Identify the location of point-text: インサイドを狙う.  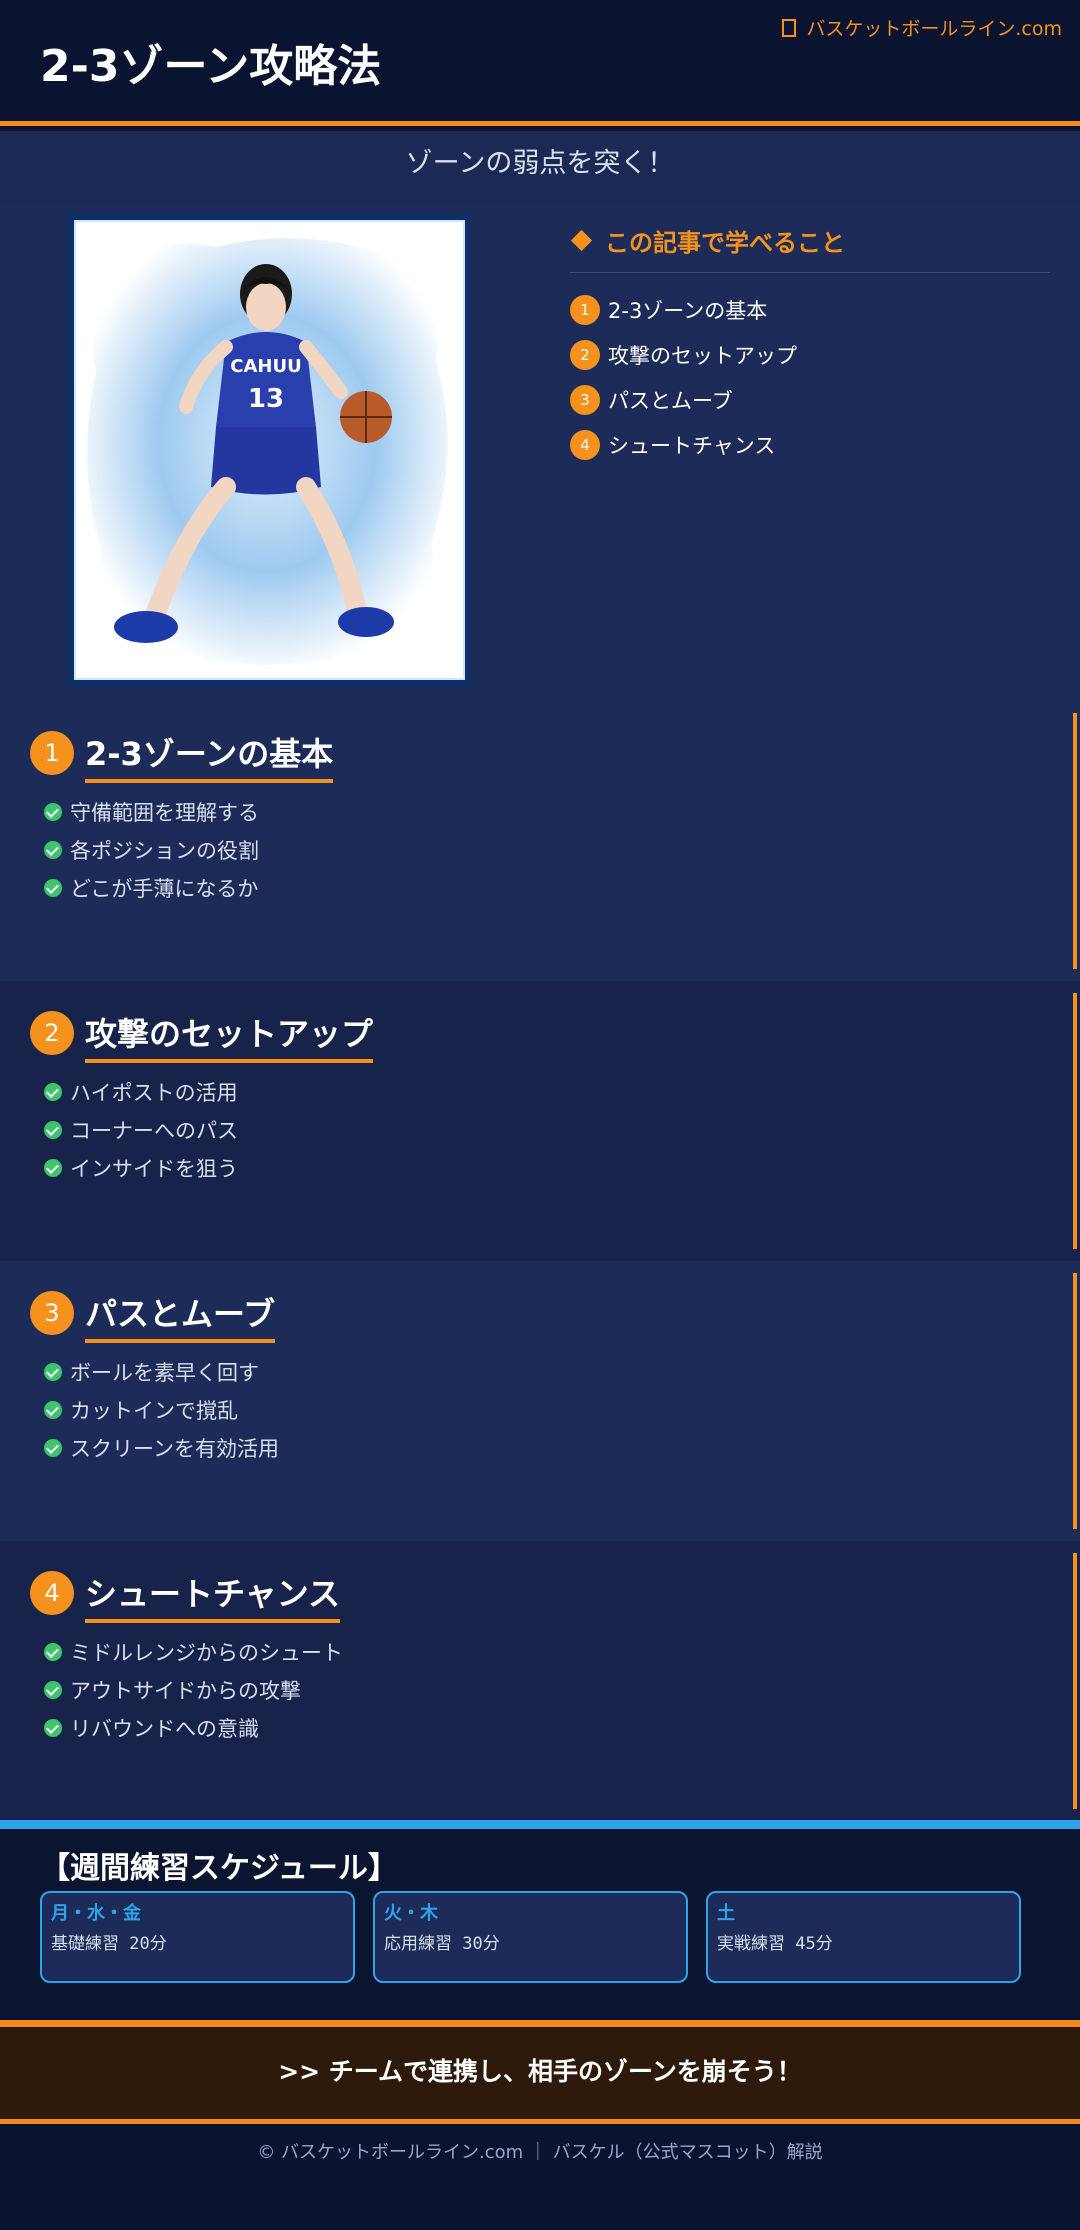
(154, 1169).